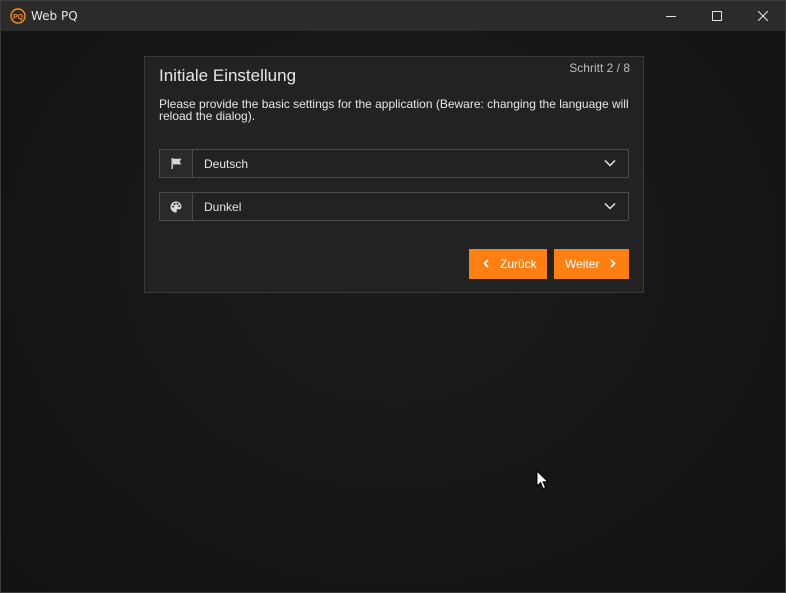 The width and height of the screenshot is (786, 593). What do you see at coordinates (582, 264) in the screenshot?
I see `next-button-label: Weiter` at bounding box center [582, 264].